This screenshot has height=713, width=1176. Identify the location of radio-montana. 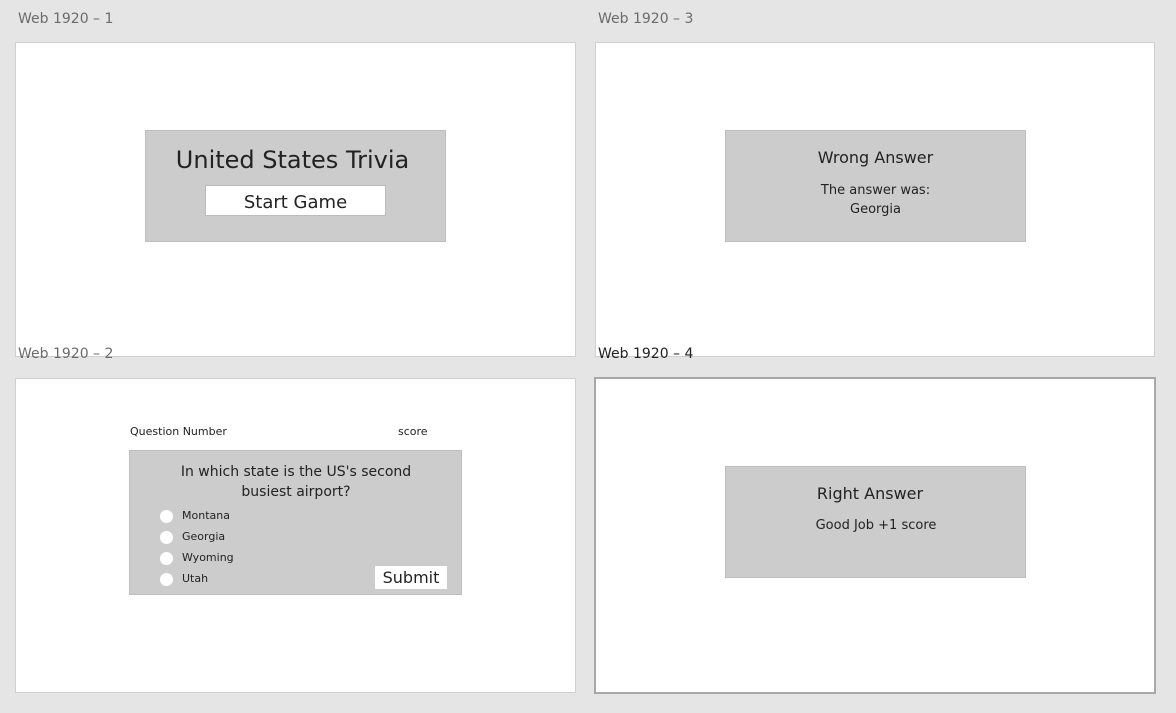
(166, 516).